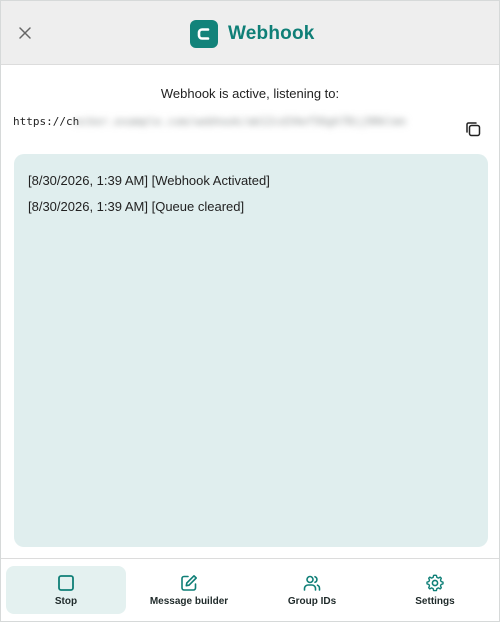  What do you see at coordinates (204, 34) in the screenshot?
I see `c-logo-icon` at bounding box center [204, 34].